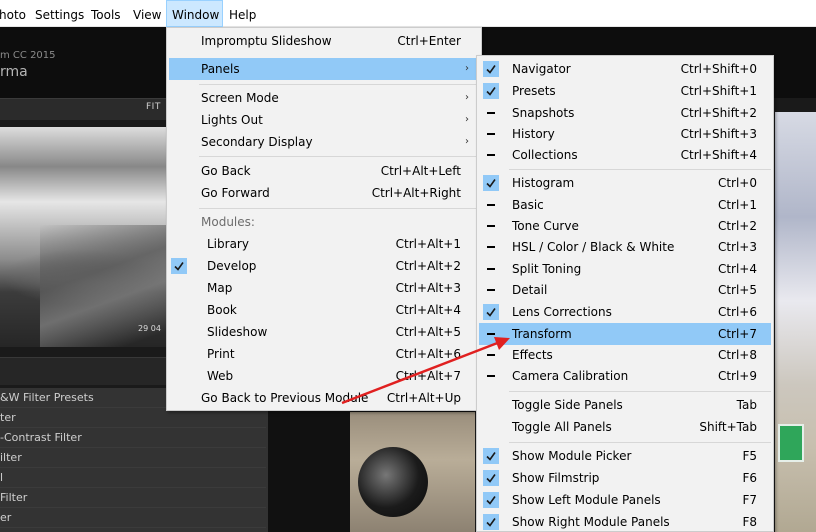 The height and width of the screenshot is (532, 816). Describe the element at coordinates (737, 247) in the screenshot. I see `menu-item-shortcut: Ctrl+3` at that location.